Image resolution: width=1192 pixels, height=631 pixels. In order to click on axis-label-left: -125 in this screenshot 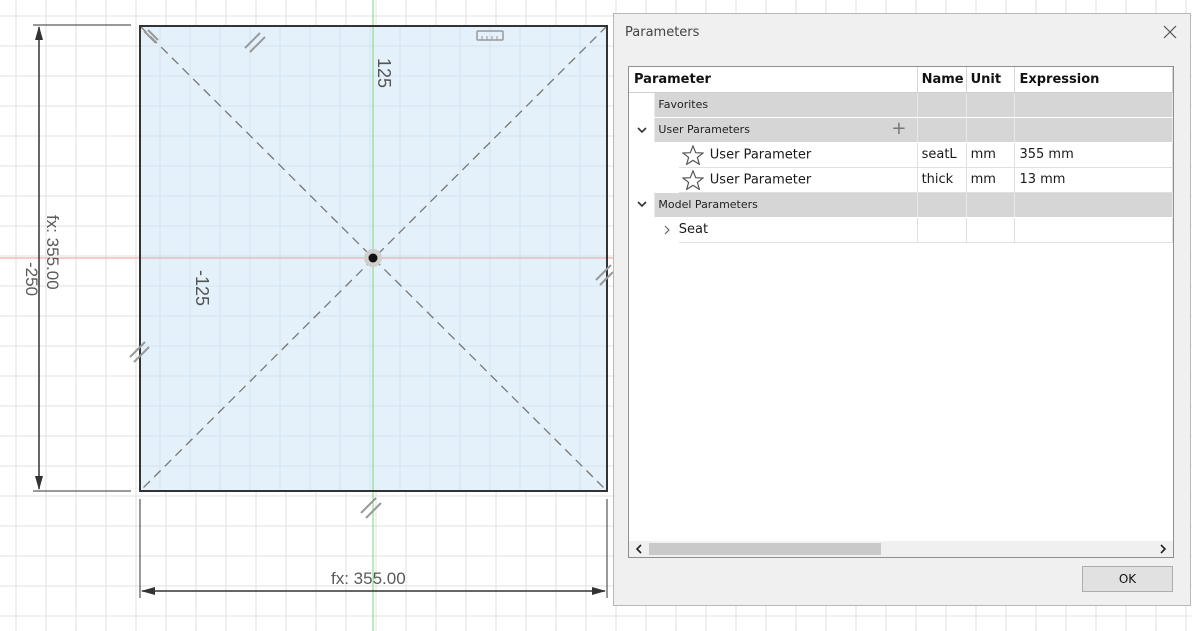, I will do `click(202, 288)`.